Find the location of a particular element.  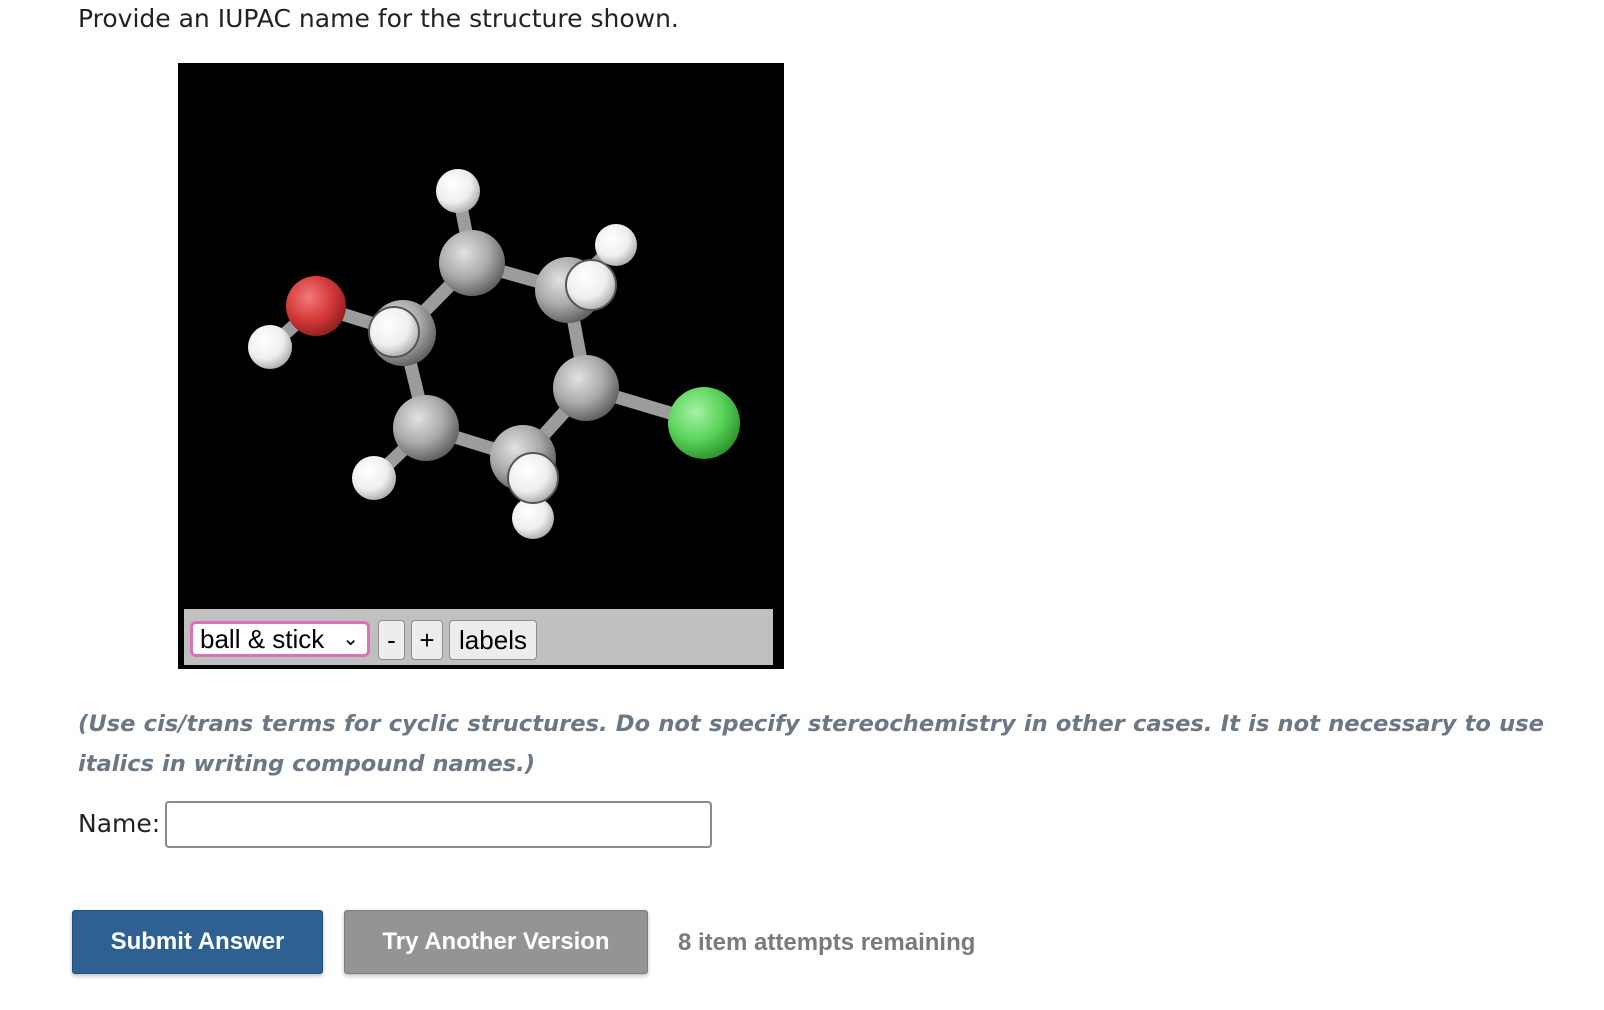

display-style-select: ball & stick ⌄ is located at coordinates (280, 639).